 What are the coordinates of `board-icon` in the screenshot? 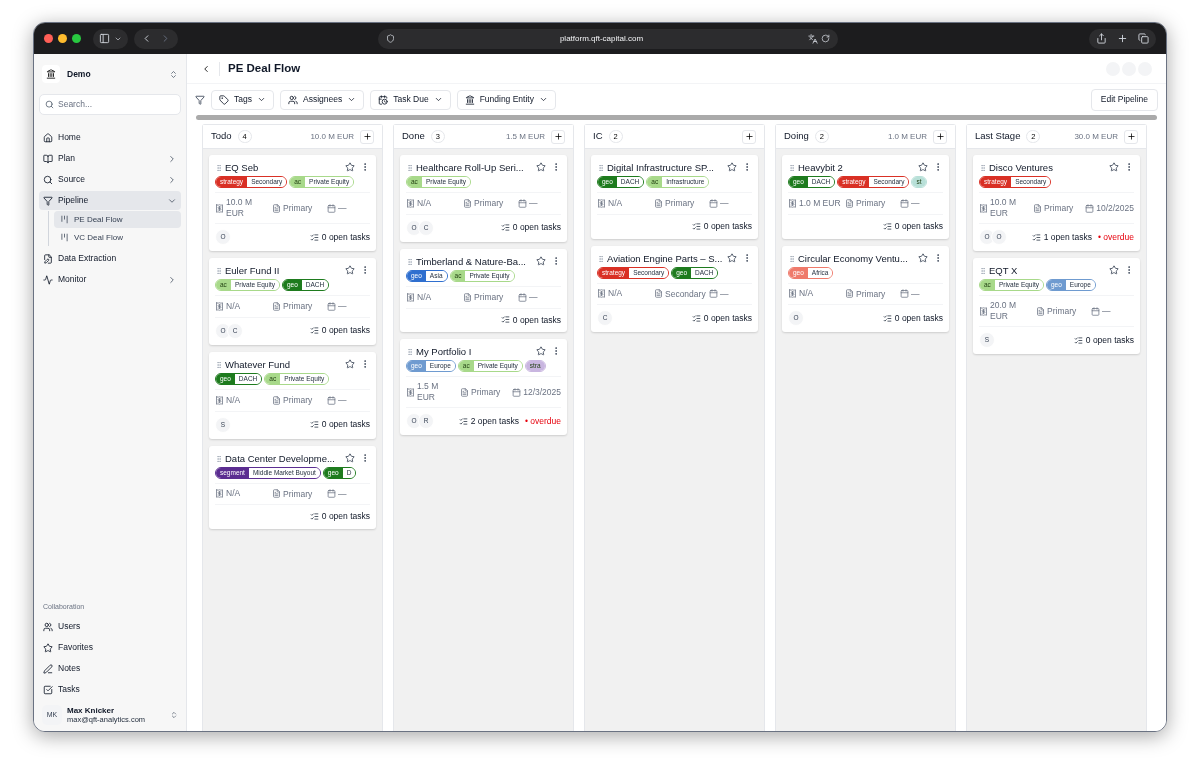 It's located at (64, 237).